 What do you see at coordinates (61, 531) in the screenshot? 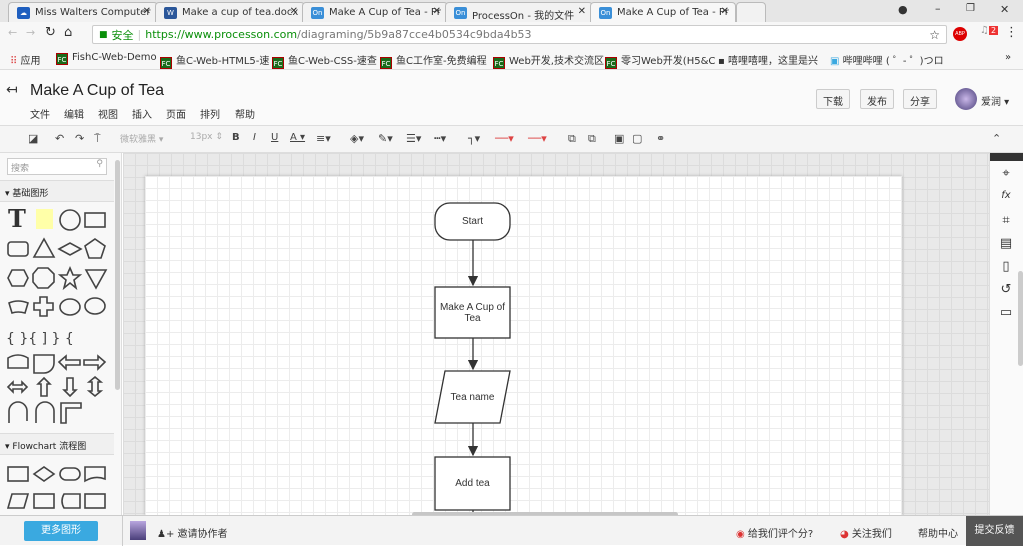
I see `more-shapes-button: 更多图形` at bounding box center [61, 531].